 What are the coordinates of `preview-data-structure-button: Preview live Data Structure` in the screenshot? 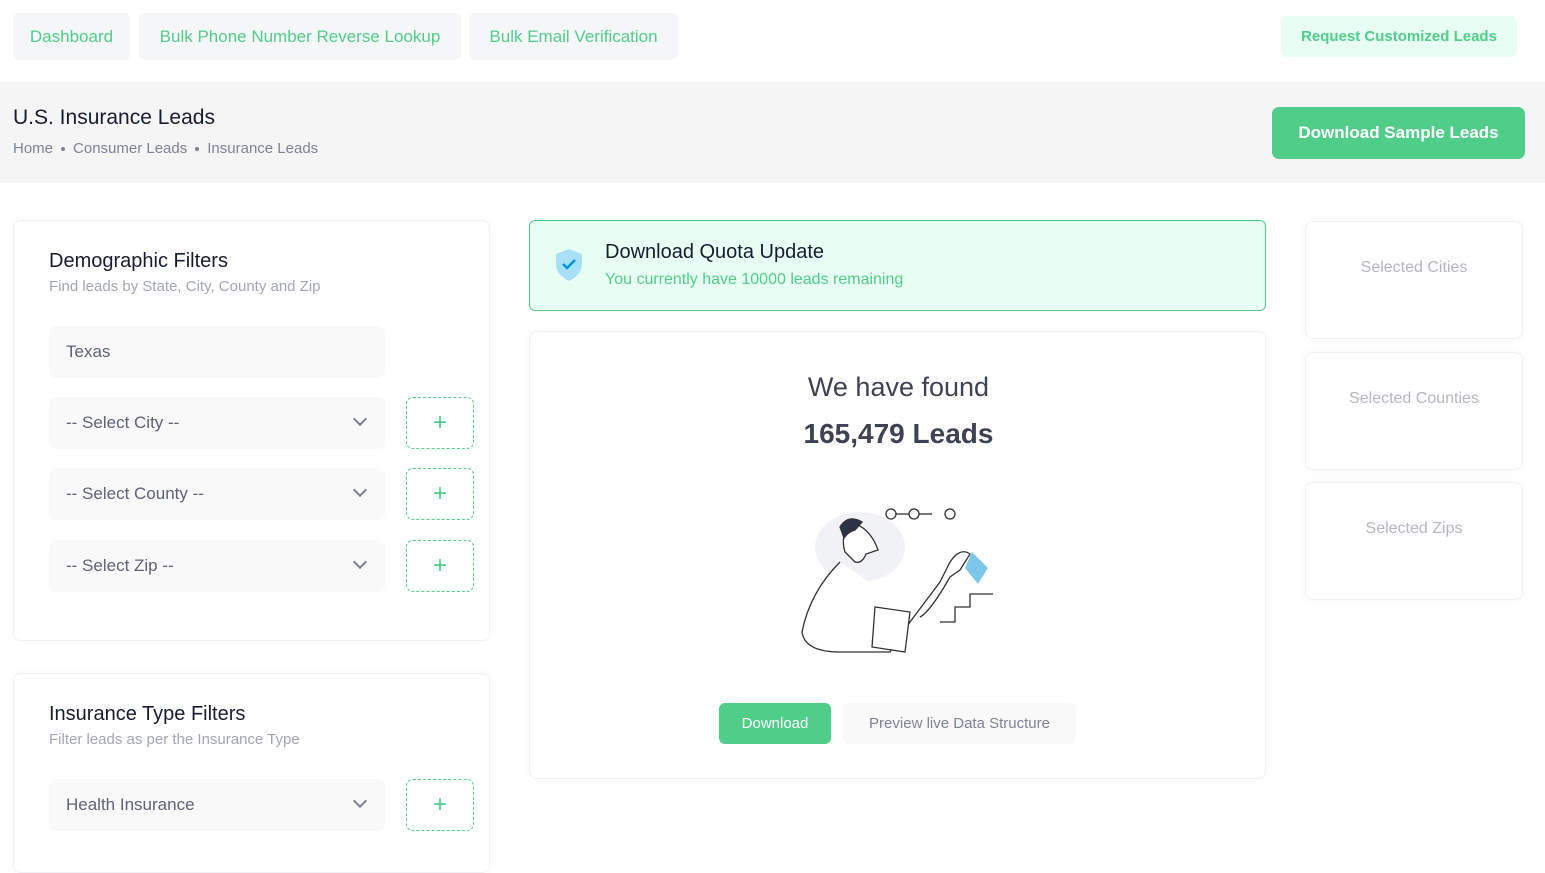 It's located at (959, 723).